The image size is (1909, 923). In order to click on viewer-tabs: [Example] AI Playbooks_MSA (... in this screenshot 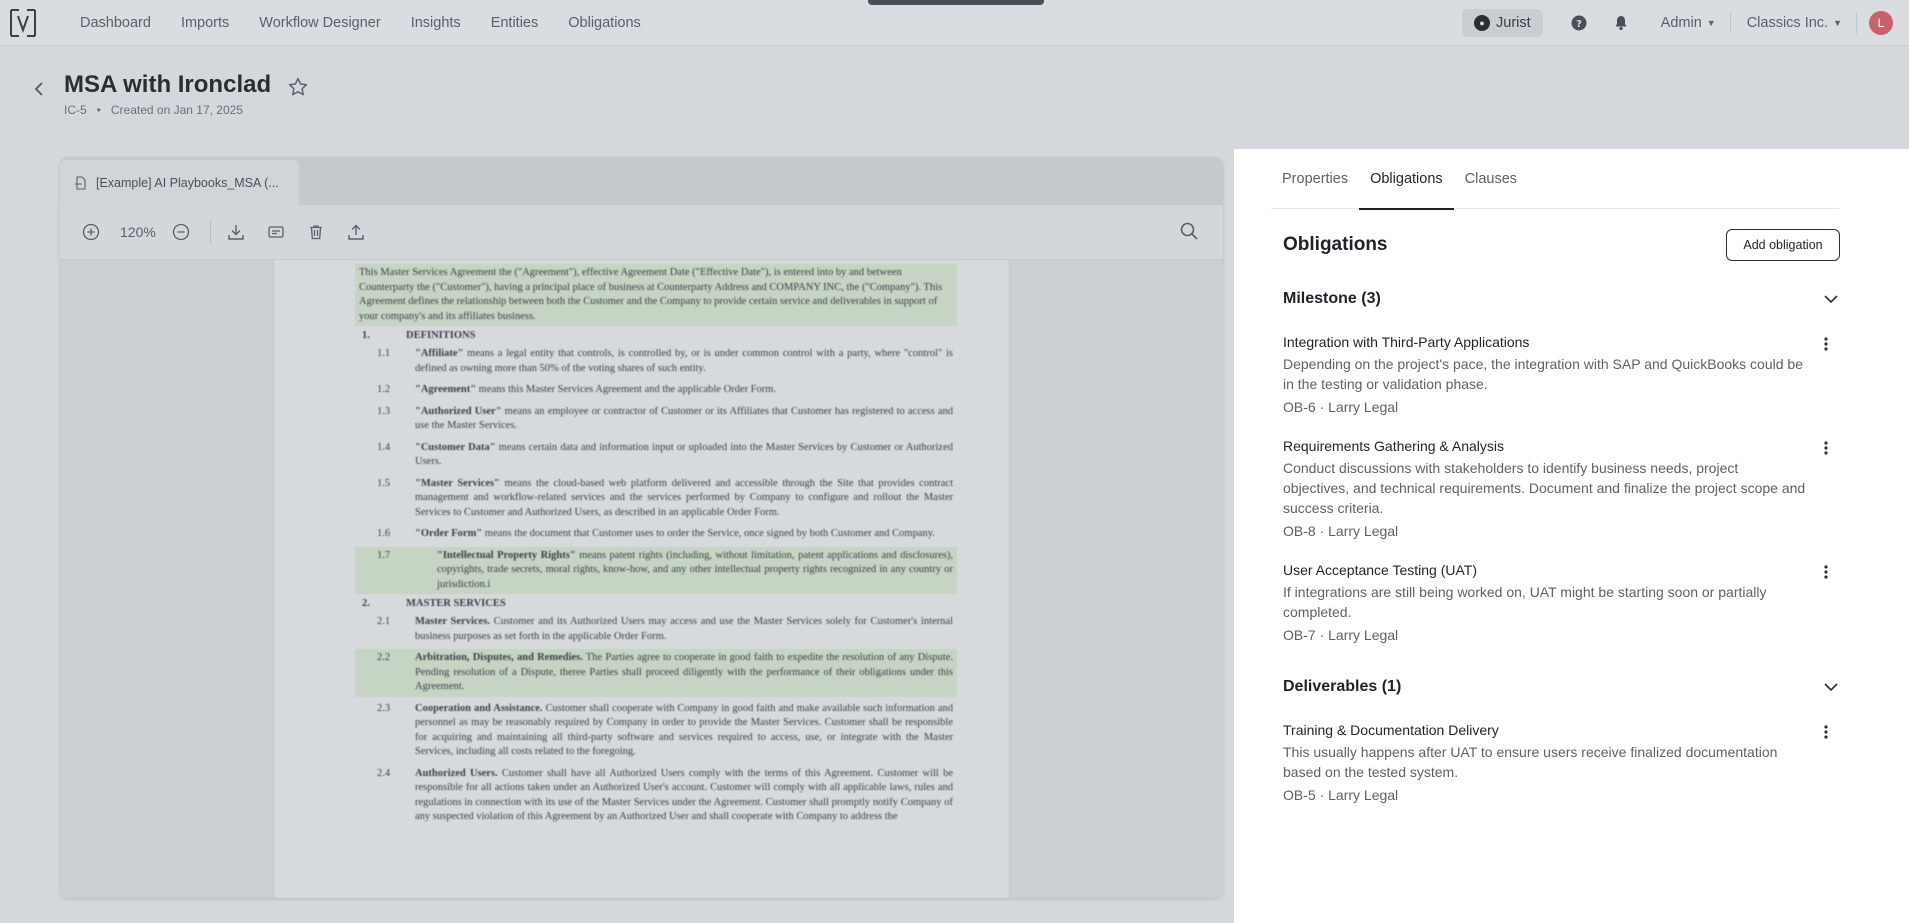, I will do `click(641, 181)`.